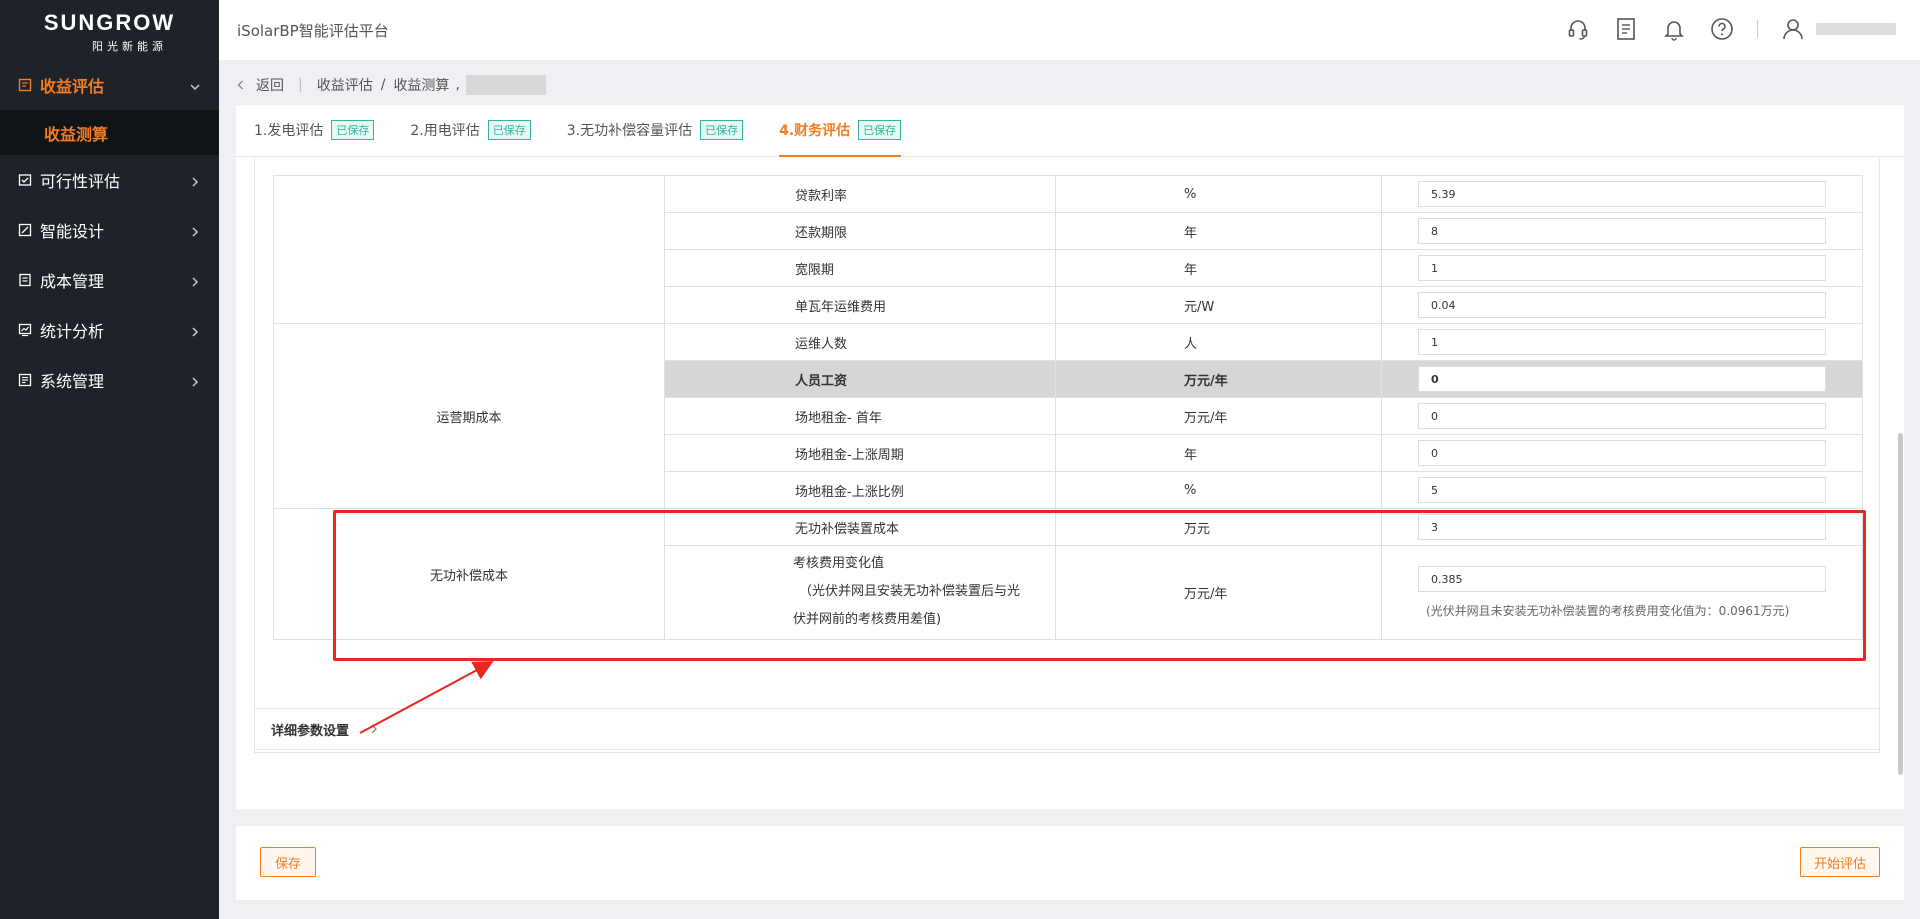 The image size is (1920, 919). What do you see at coordinates (469, 249) in the screenshot?
I see `group-cell-blank` at bounding box center [469, 249].